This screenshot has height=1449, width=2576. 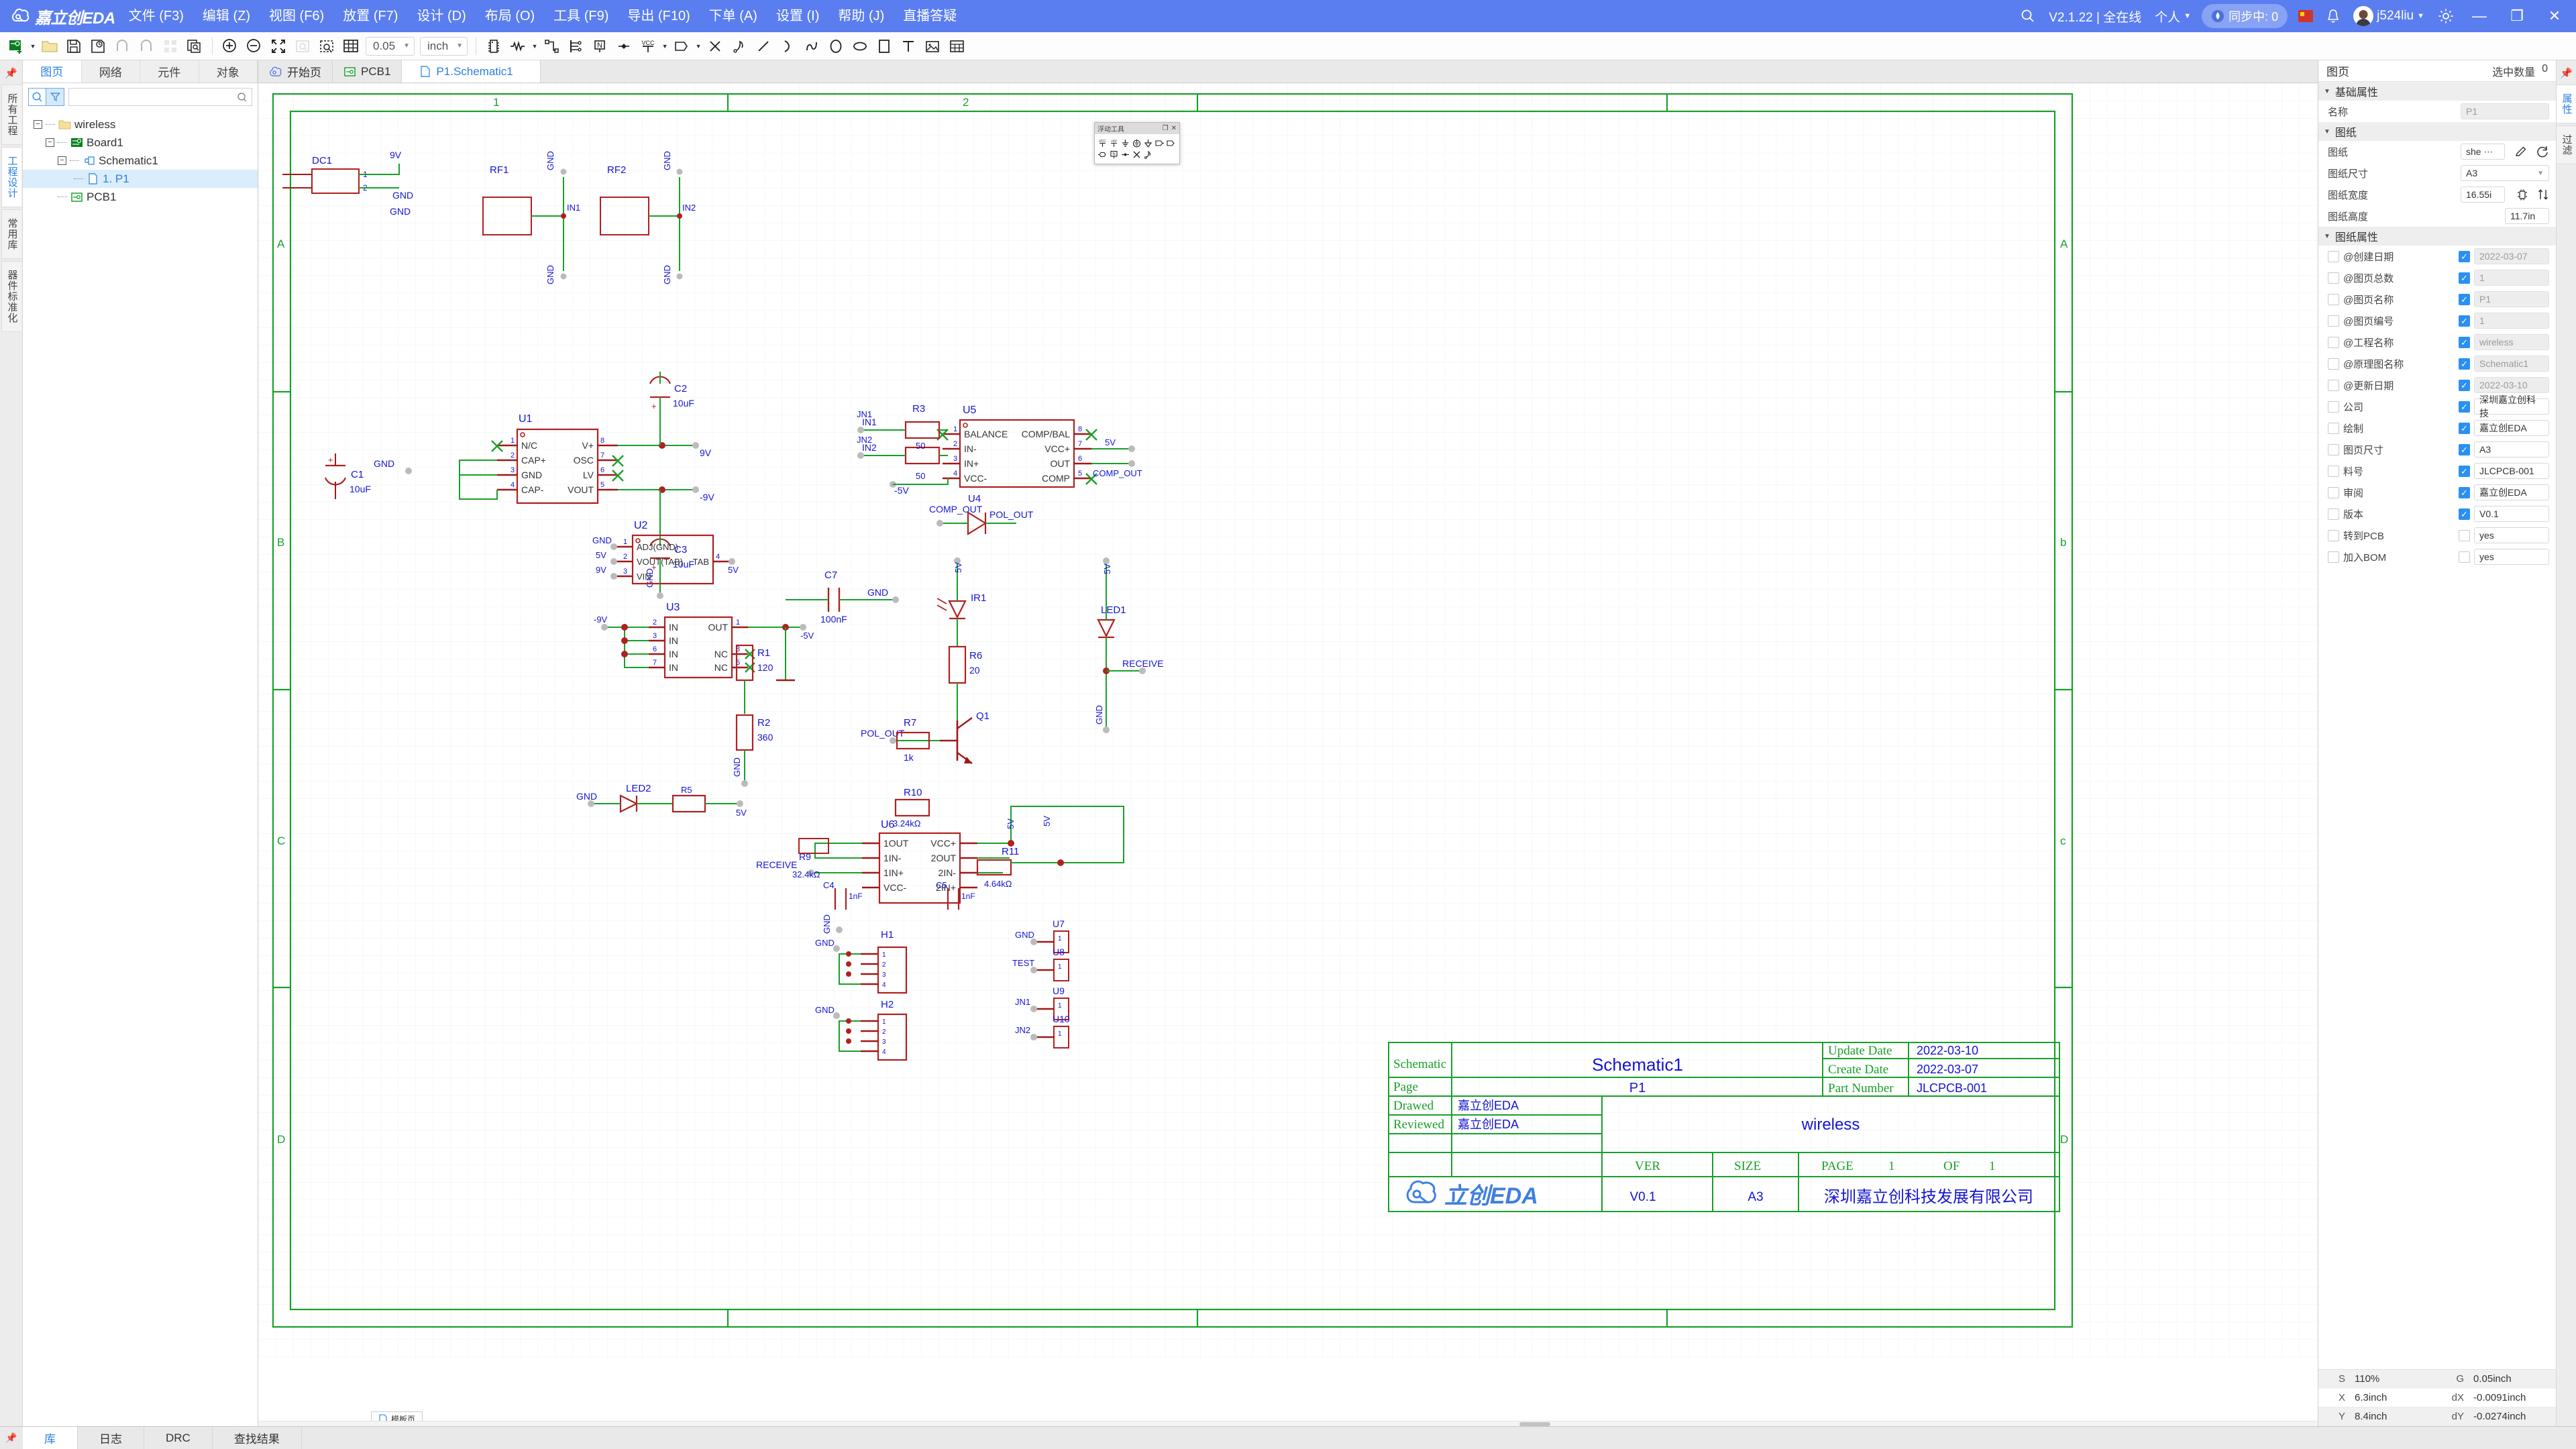 What do you see at coordinates (648, 46) in the screenshot?
I see `place-vcc-button: VCC` at bounding box center [648, 46].